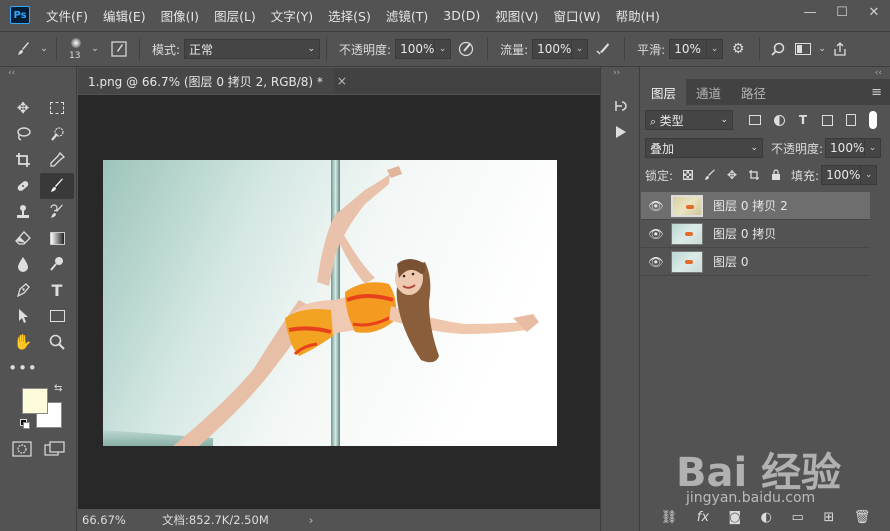 This screenshot has height=531, width=890. What do you see at coordinates (57, 108) in the screenshot?
I see `marquee-tool-icon` at bounding box center [57, 108].